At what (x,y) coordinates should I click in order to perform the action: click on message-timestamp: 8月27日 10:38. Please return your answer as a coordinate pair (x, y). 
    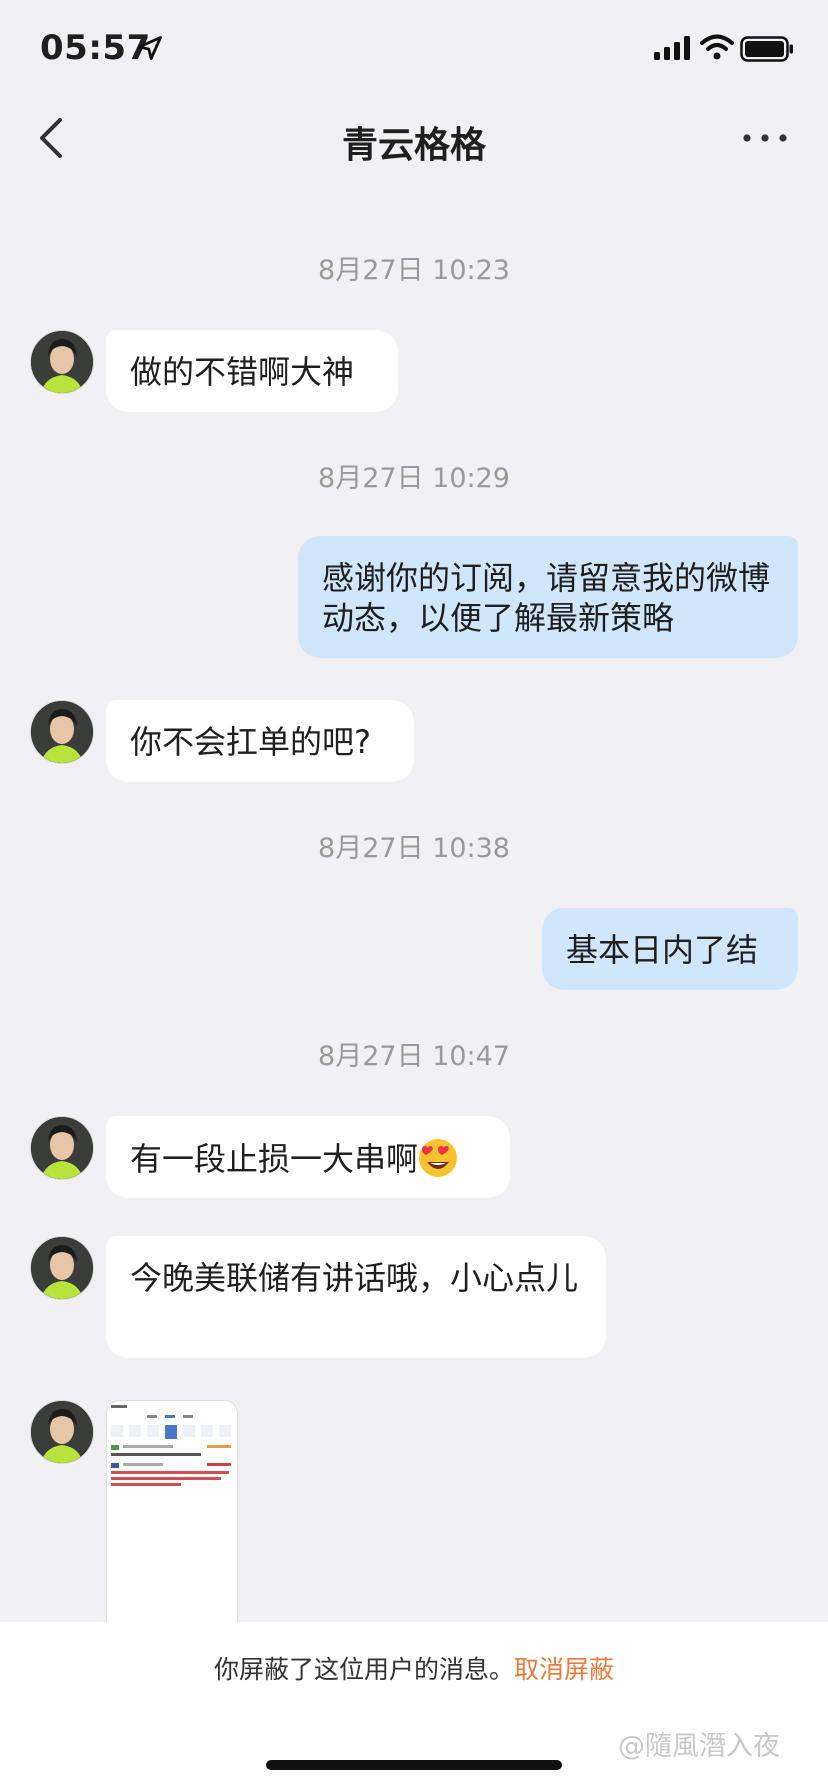
    Looking at the image, I should click on (414, 848).